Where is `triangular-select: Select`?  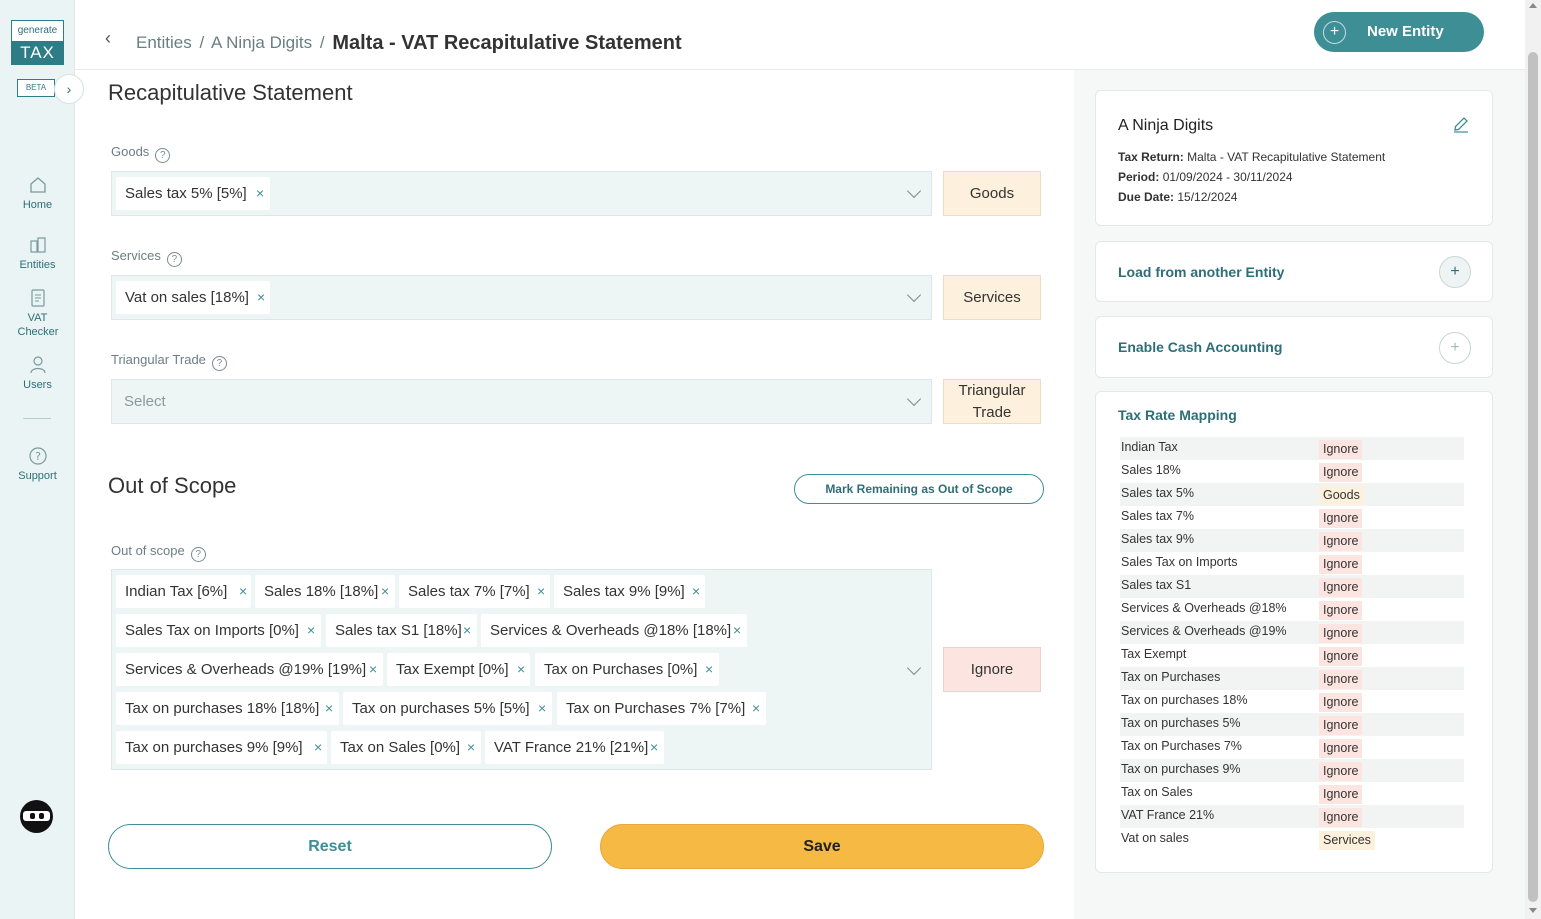
triangular-select: Select is located at coordinates (521, 401).